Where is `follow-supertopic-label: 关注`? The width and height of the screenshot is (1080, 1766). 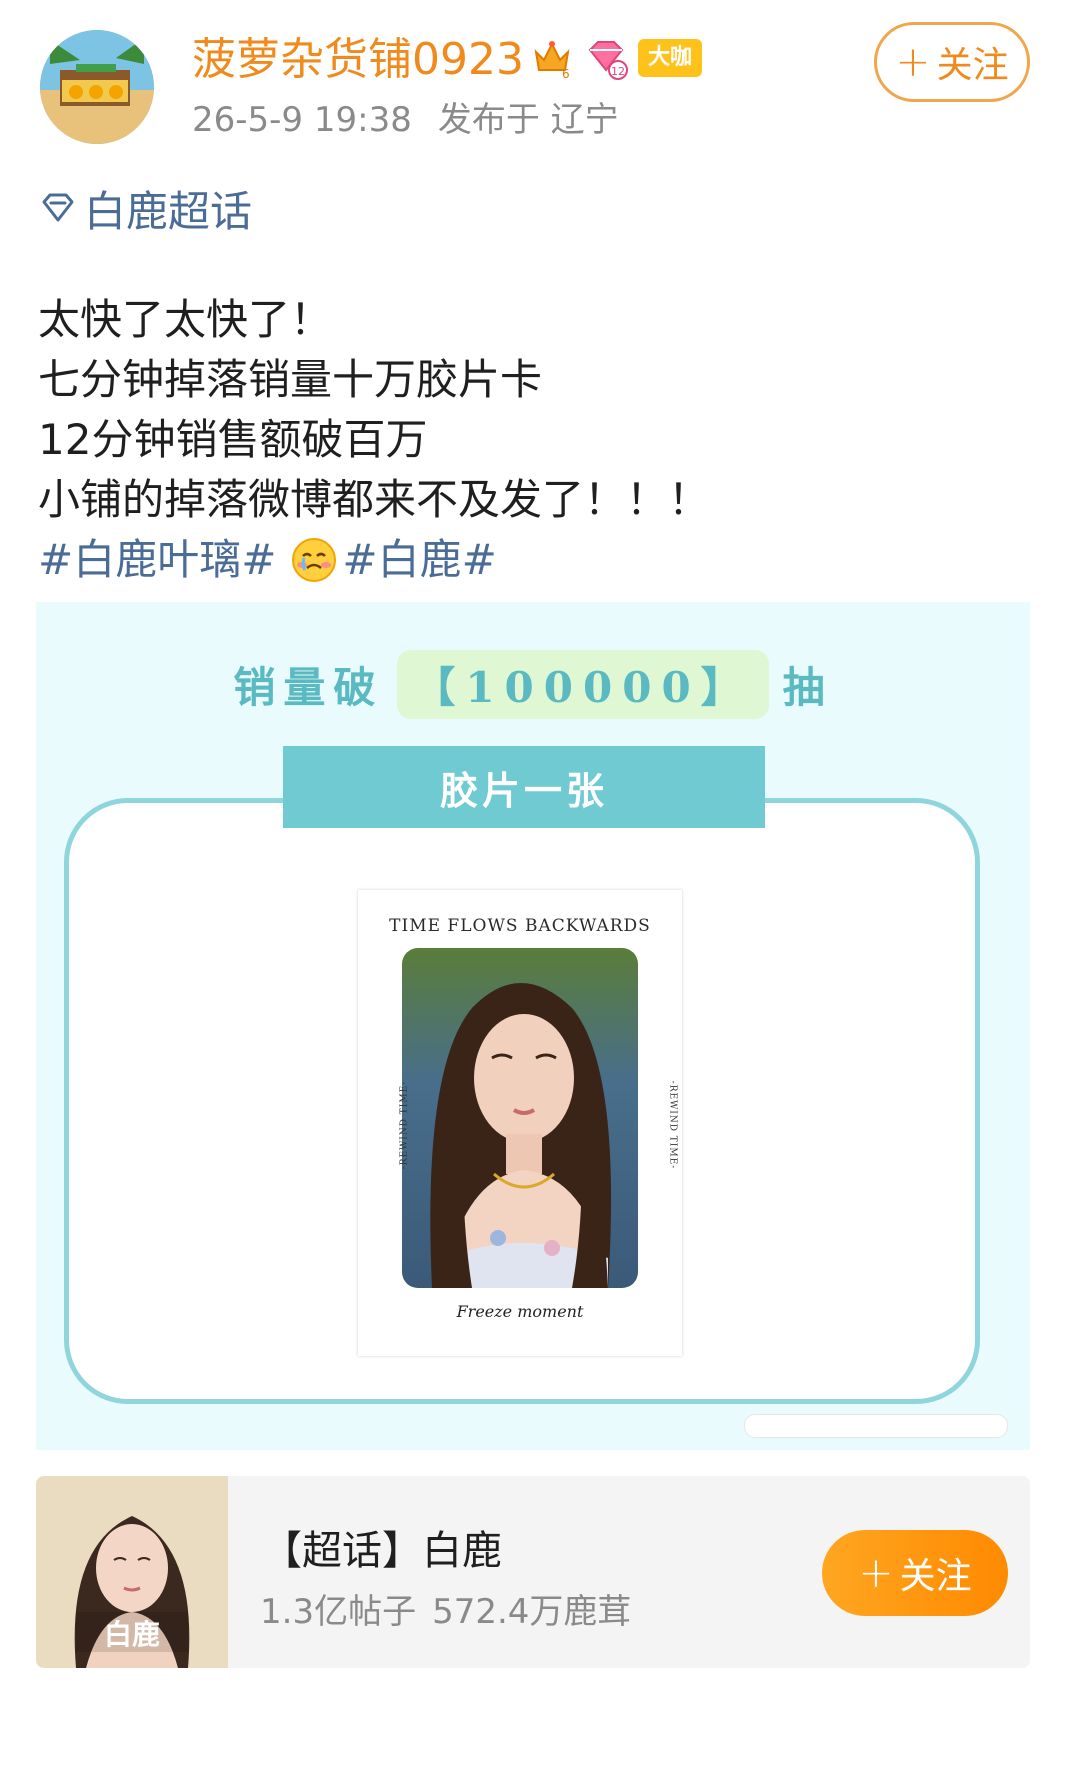
follow-supertopic-label: 关注 is located at coordinates (935, 1576).